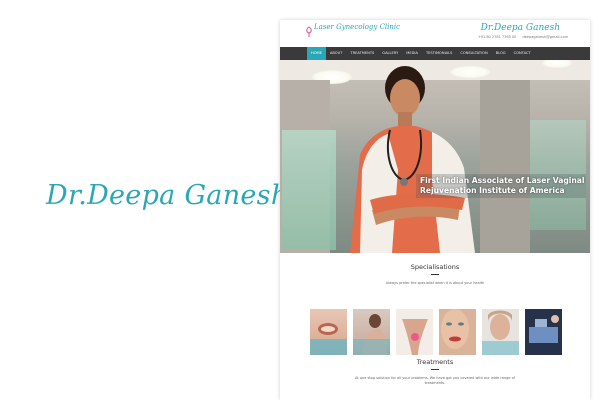 This screenshot has height=400, width=600. What do you see at coordinates (390, 53) in the screenshot?
I see `nav-item-gallery: GALLERY` at bounding box center [390, 53].